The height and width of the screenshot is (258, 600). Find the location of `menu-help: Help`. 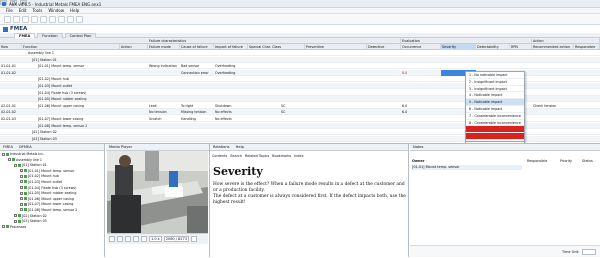

menu-help: Help is located at coordinates (74, 10).